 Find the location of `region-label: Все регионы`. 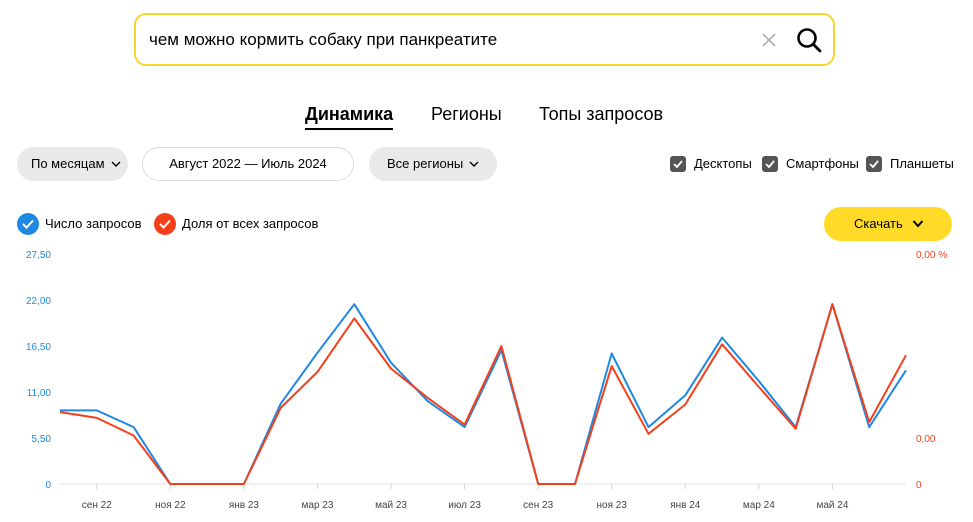

region-label: Все регионы is located at coordinates (425, 163).